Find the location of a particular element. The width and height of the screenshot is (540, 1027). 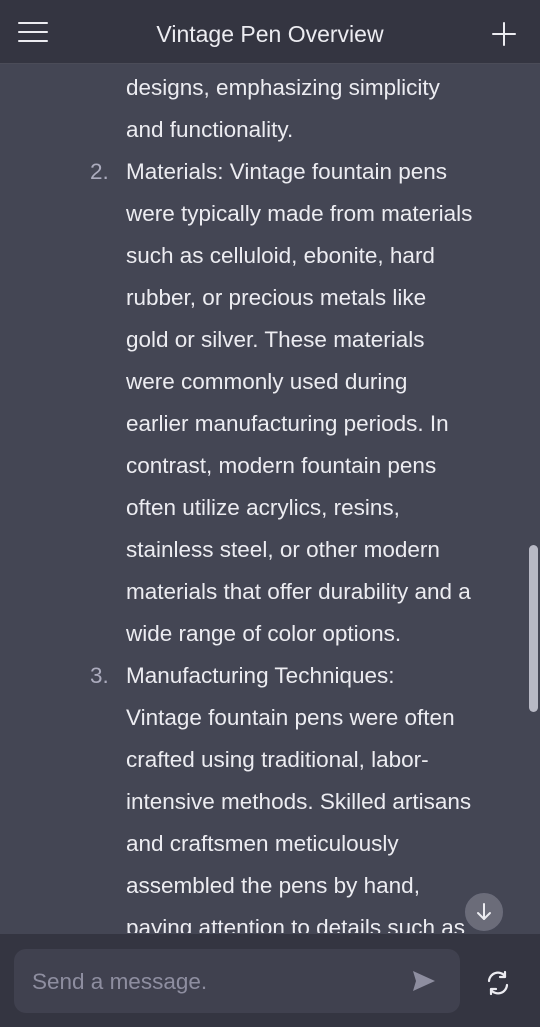

list-item-line: were typically made from materials is located at coordinates (299, 213).